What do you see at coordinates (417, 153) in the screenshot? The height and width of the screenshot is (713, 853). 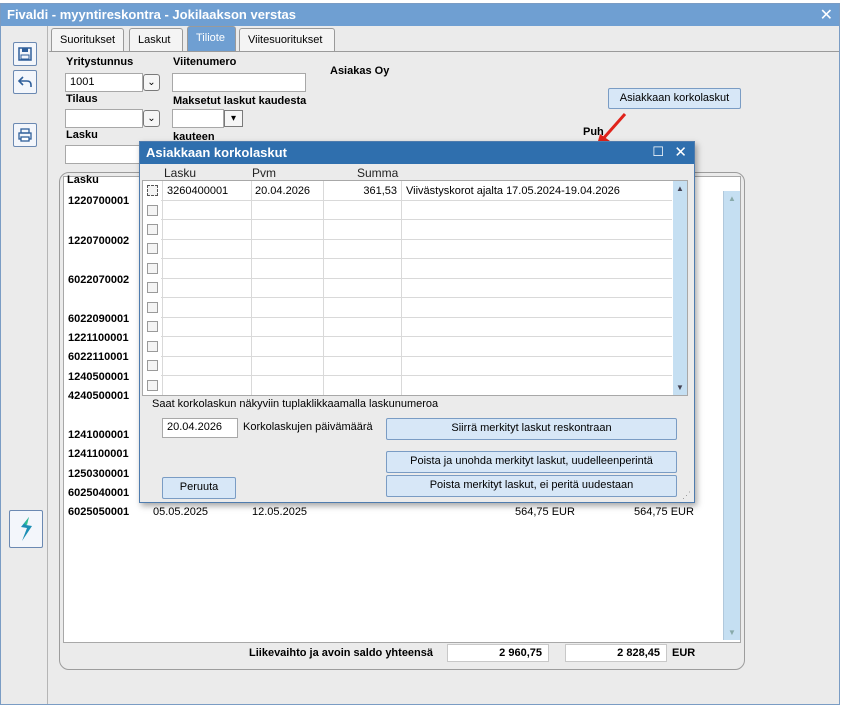 I see `dialog-titlebar: Asiakkaan korkolaskut ☐ ✕` at bounding box center [417, 153].